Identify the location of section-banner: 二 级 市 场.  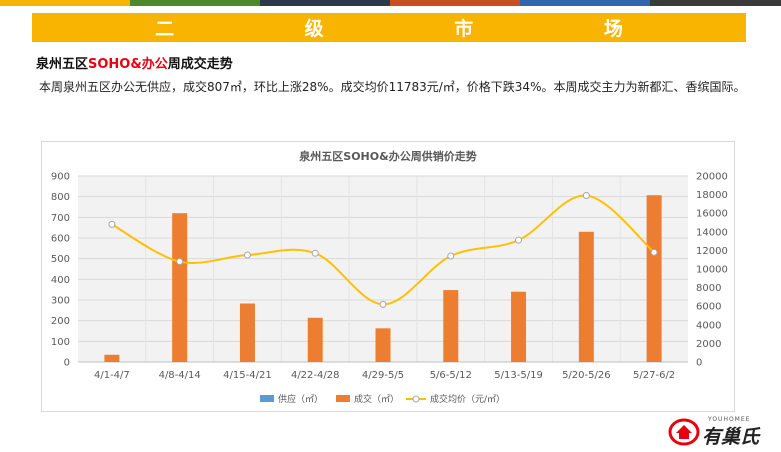
(389, 27).